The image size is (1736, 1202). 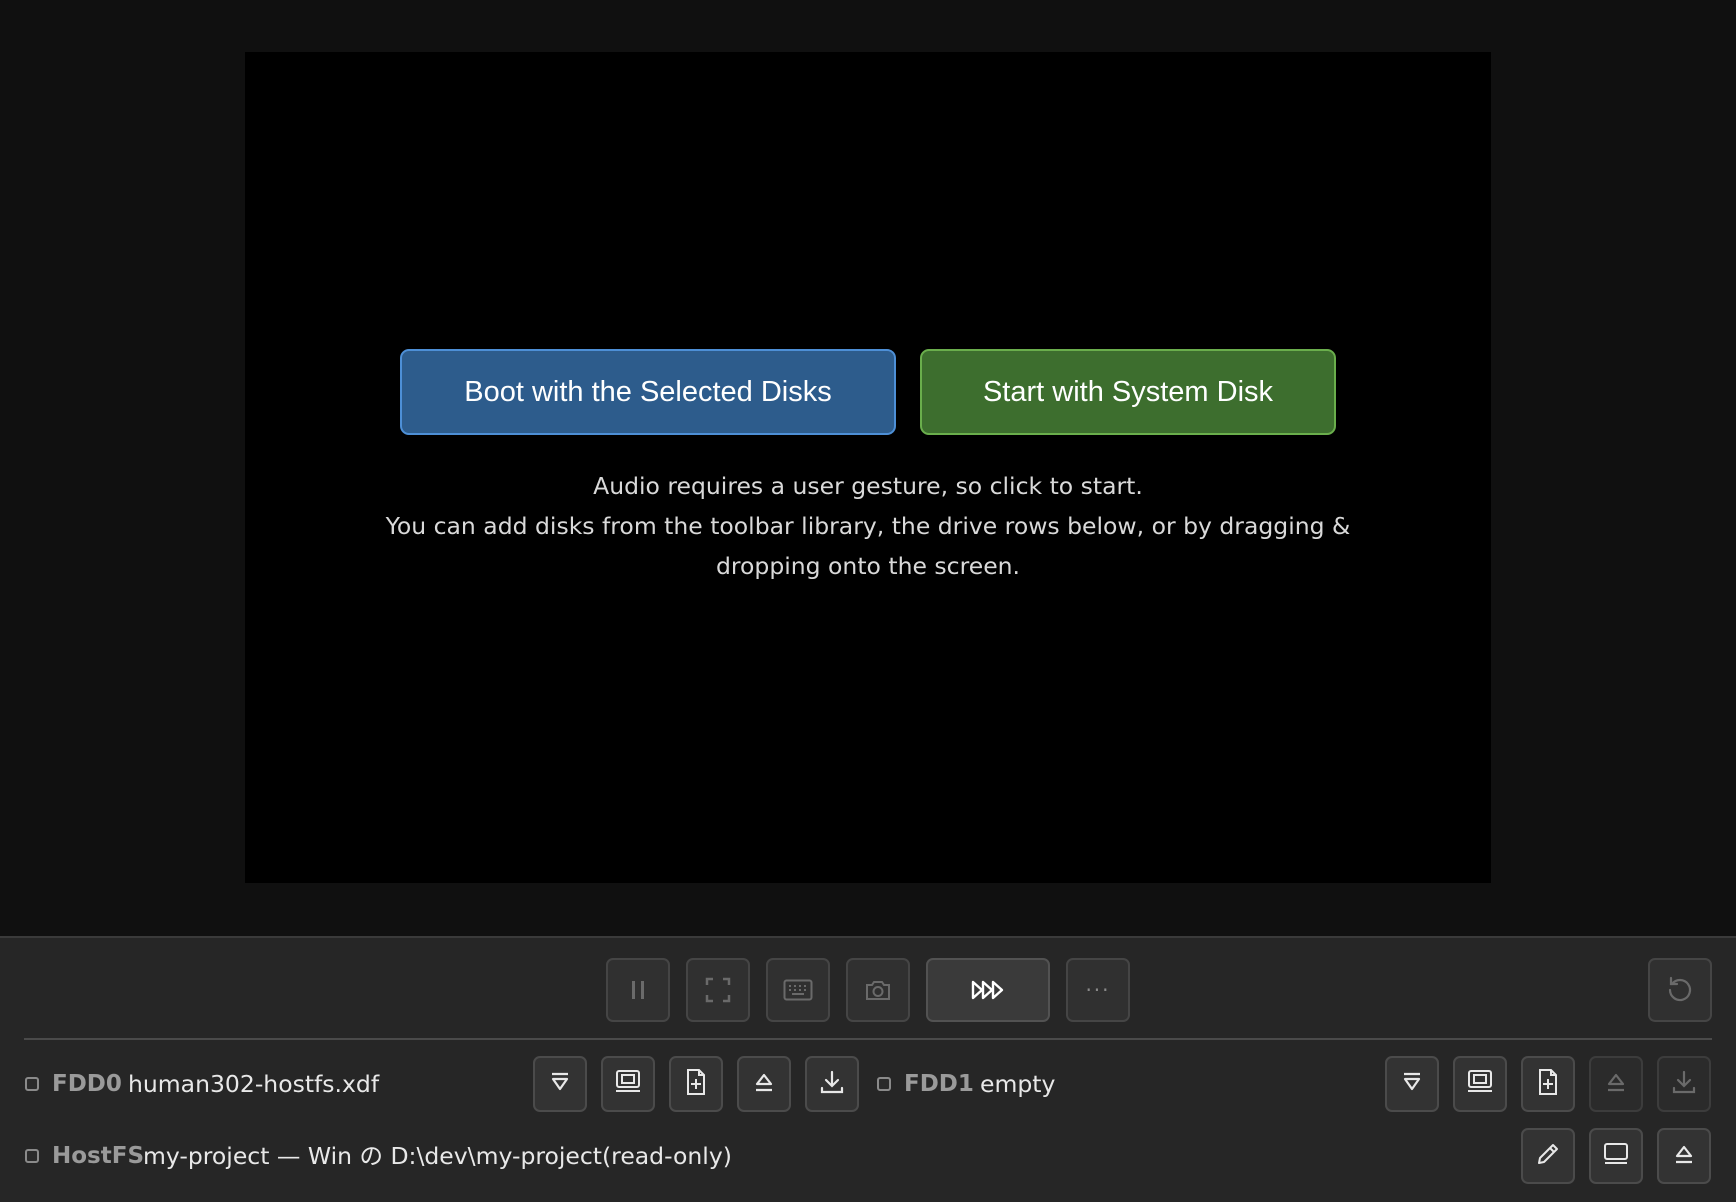 I want to click on fdd0-library-button, so click(x=628, y=1084).